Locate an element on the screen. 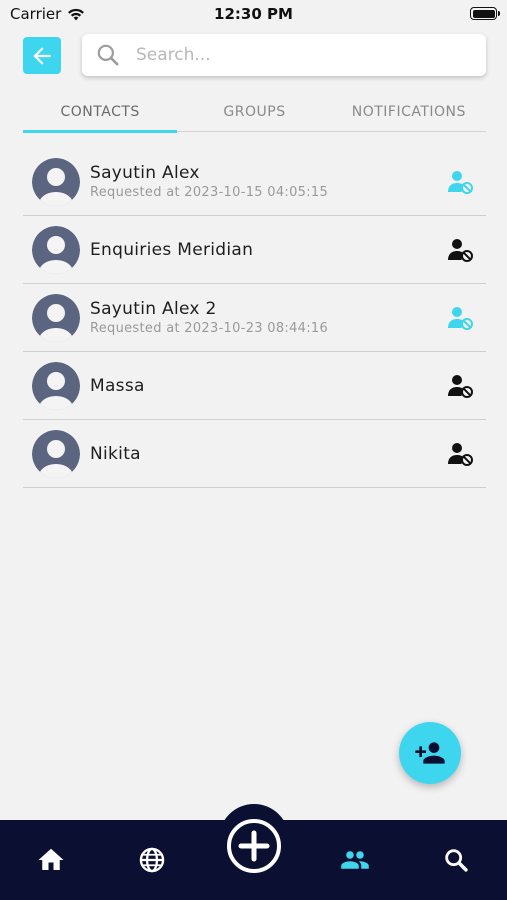 Image resolution: width=507 pixels, height=900 pixels. contact-name: Sayutin Alex 2 is located at coordinates (153, 309).